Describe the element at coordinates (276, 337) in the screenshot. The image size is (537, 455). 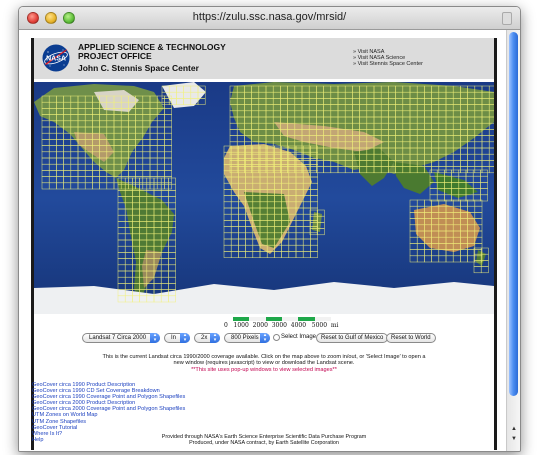
I see `select-image-radio` at that location.